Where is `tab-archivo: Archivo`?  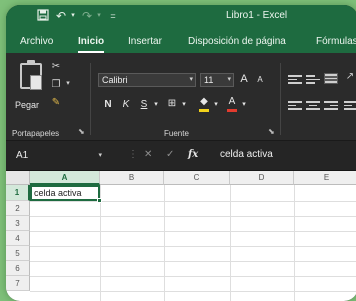 tab-archivo: Archivo is located at coordinates (36, 41).